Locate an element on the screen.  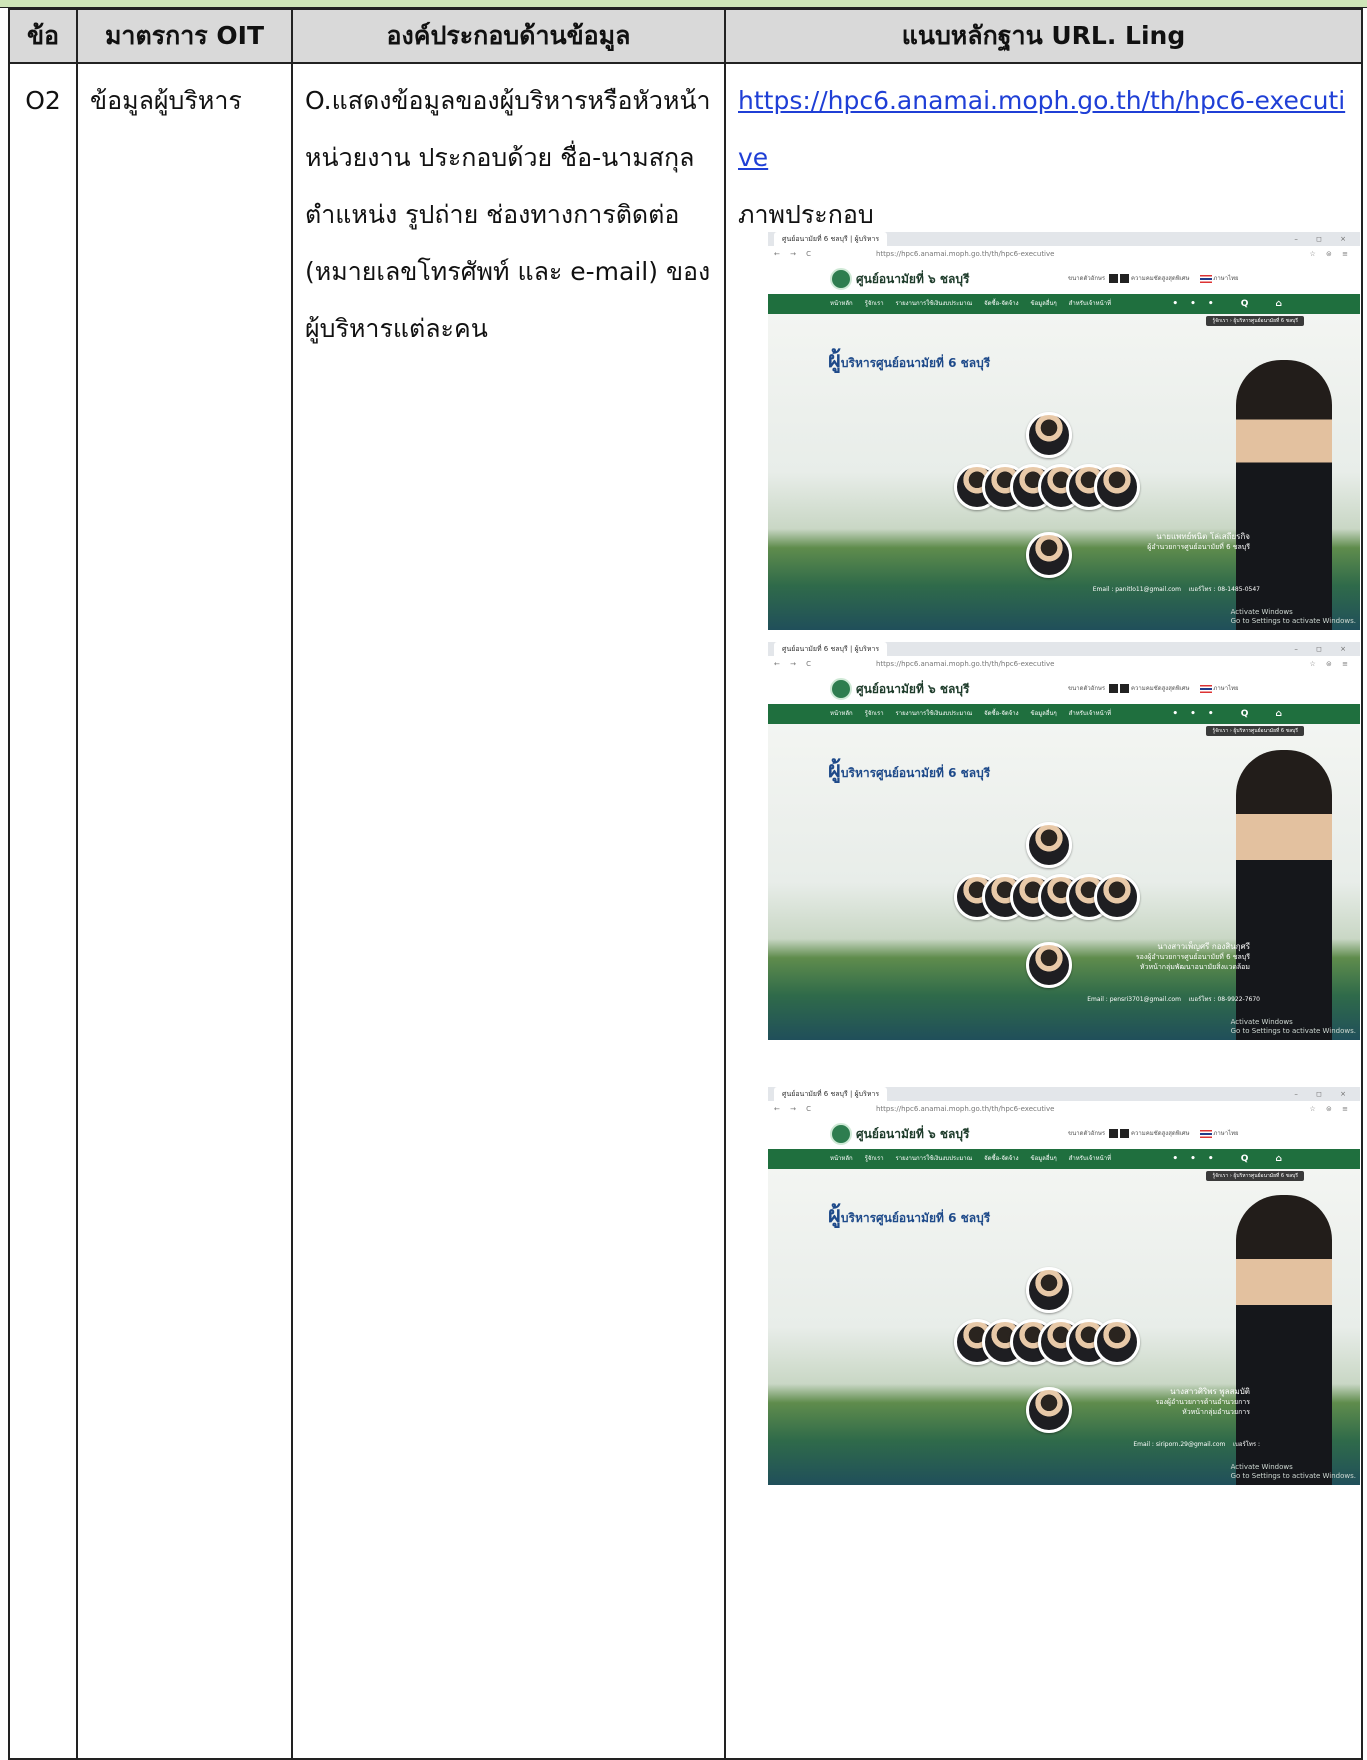
phone-text: เบอร์โทร : is located at coordinates (1246, 1444).